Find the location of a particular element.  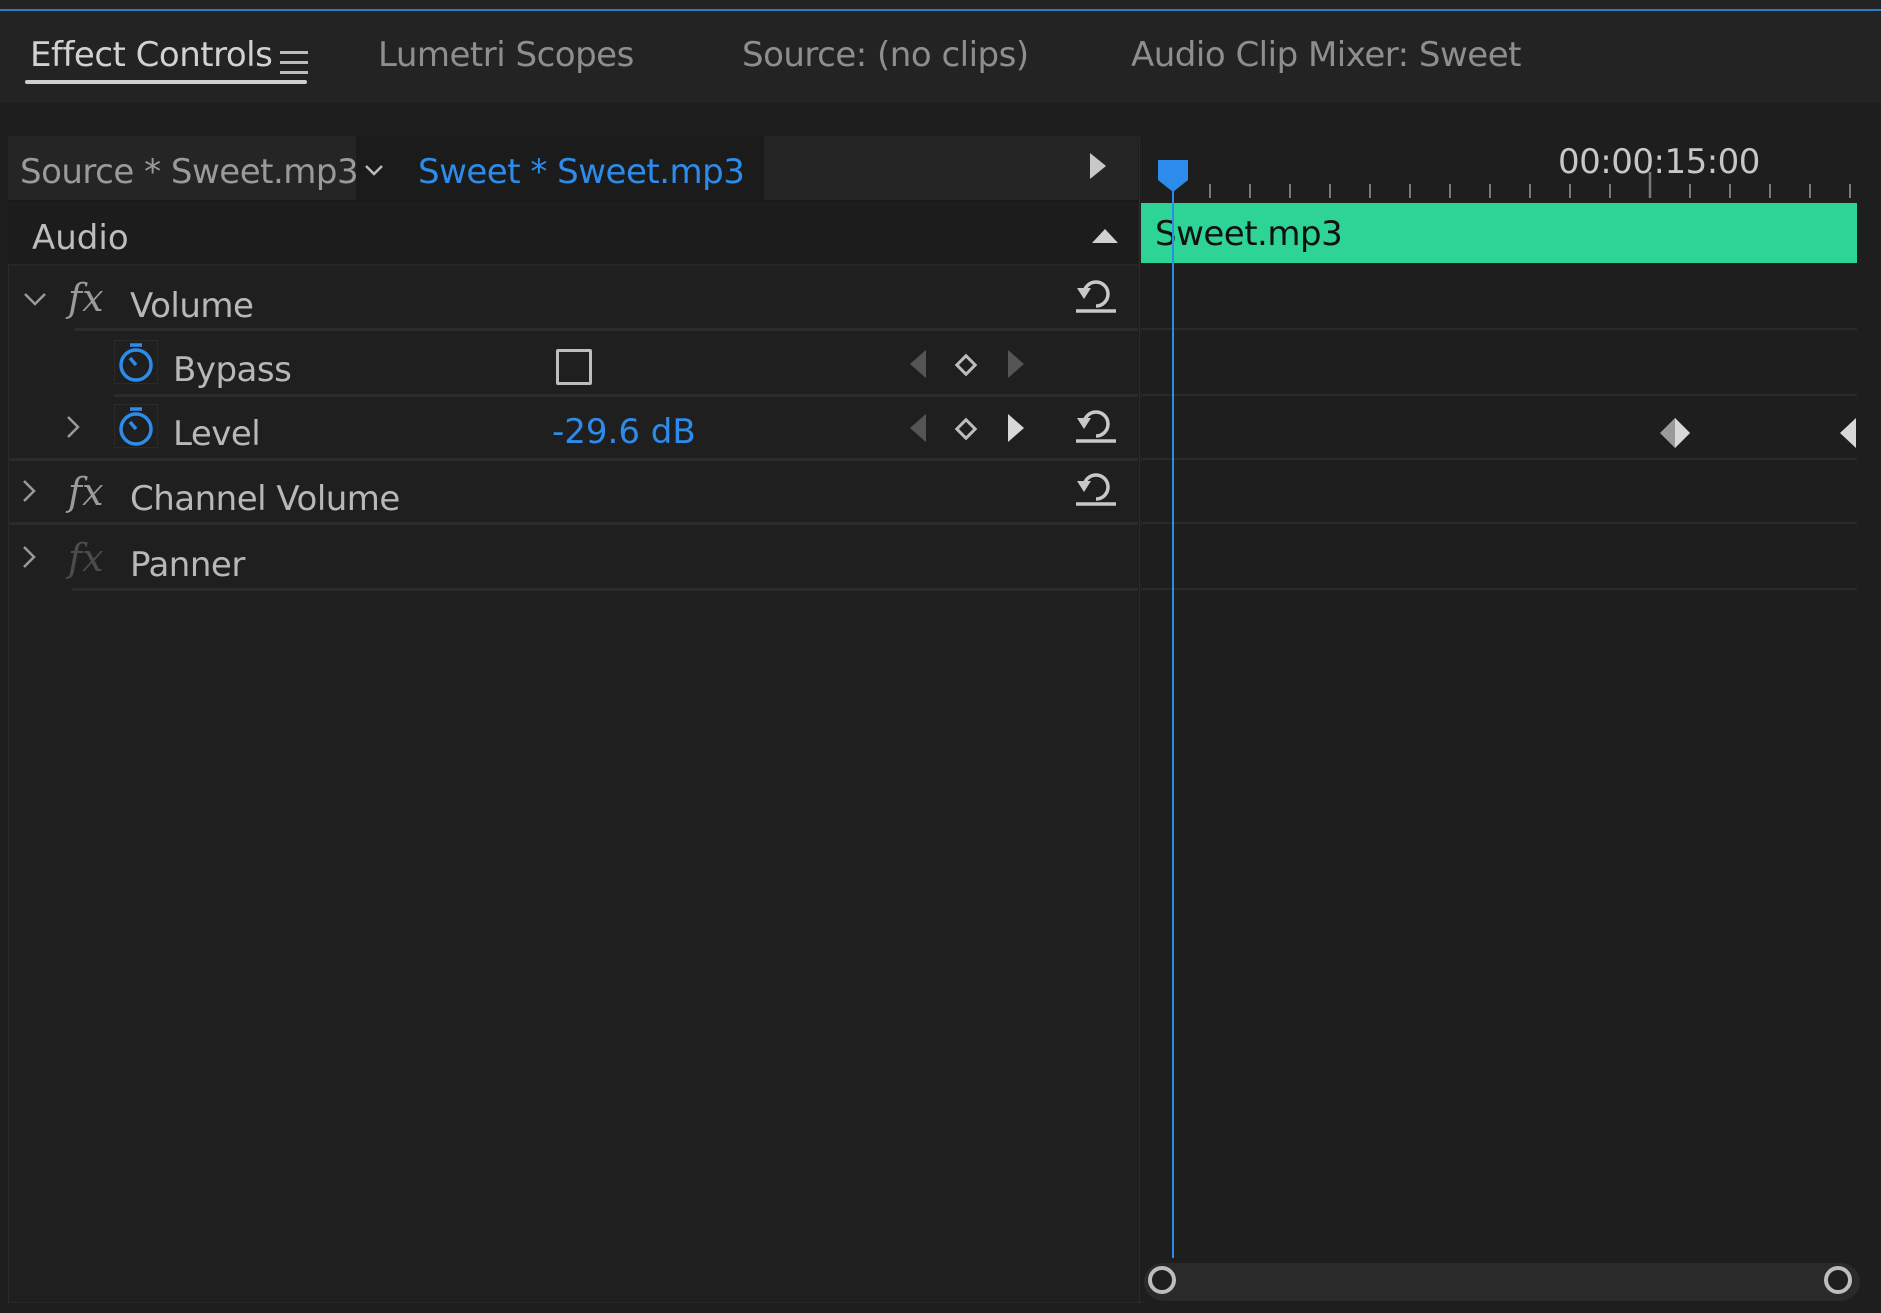

playhead is located at coordinates (1173, 176).